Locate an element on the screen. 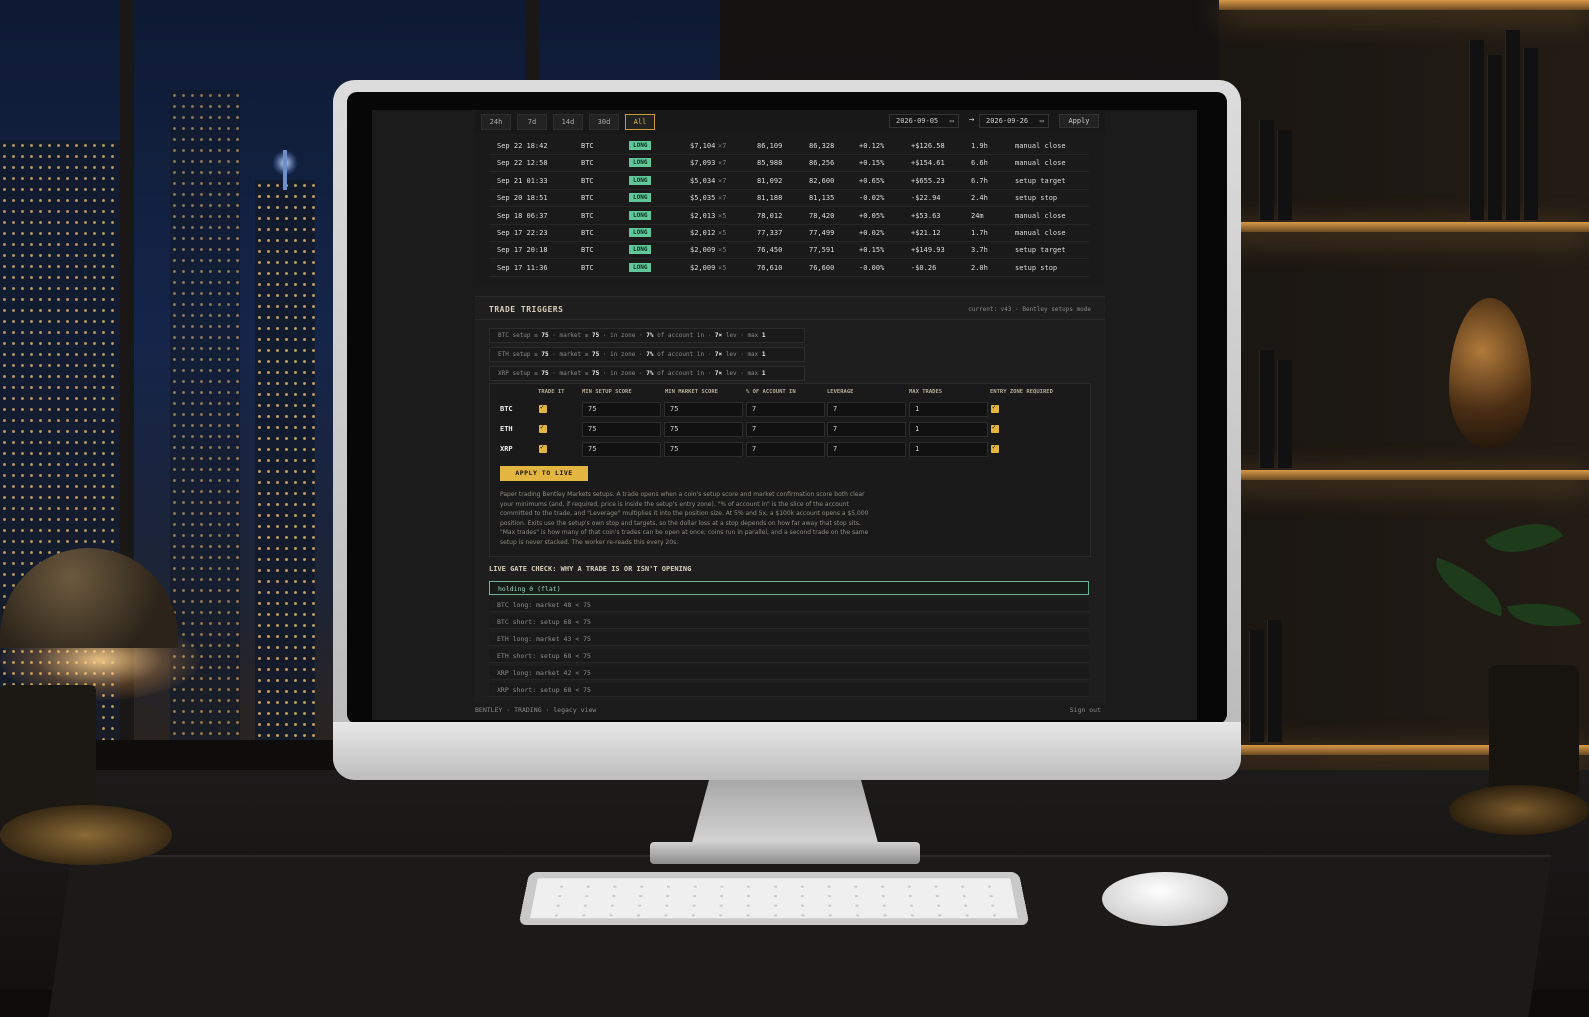  trade-exit: 82,600 is located at coordinates (822, 180).